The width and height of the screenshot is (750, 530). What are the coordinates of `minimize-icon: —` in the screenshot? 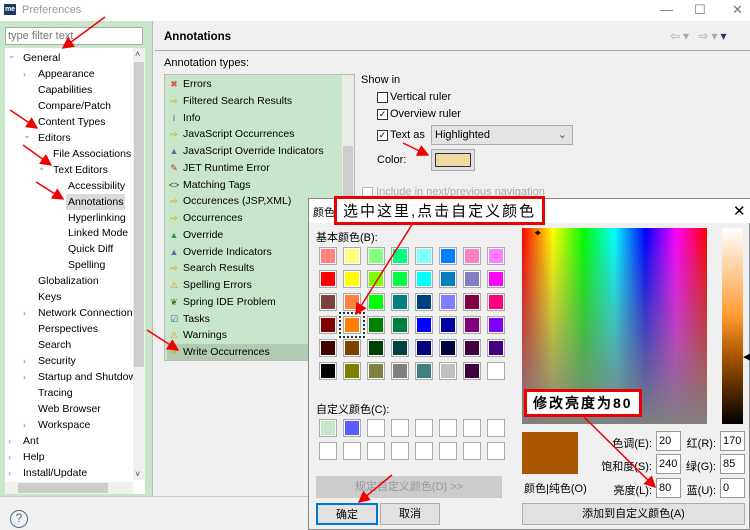 It's located at (666, 9).